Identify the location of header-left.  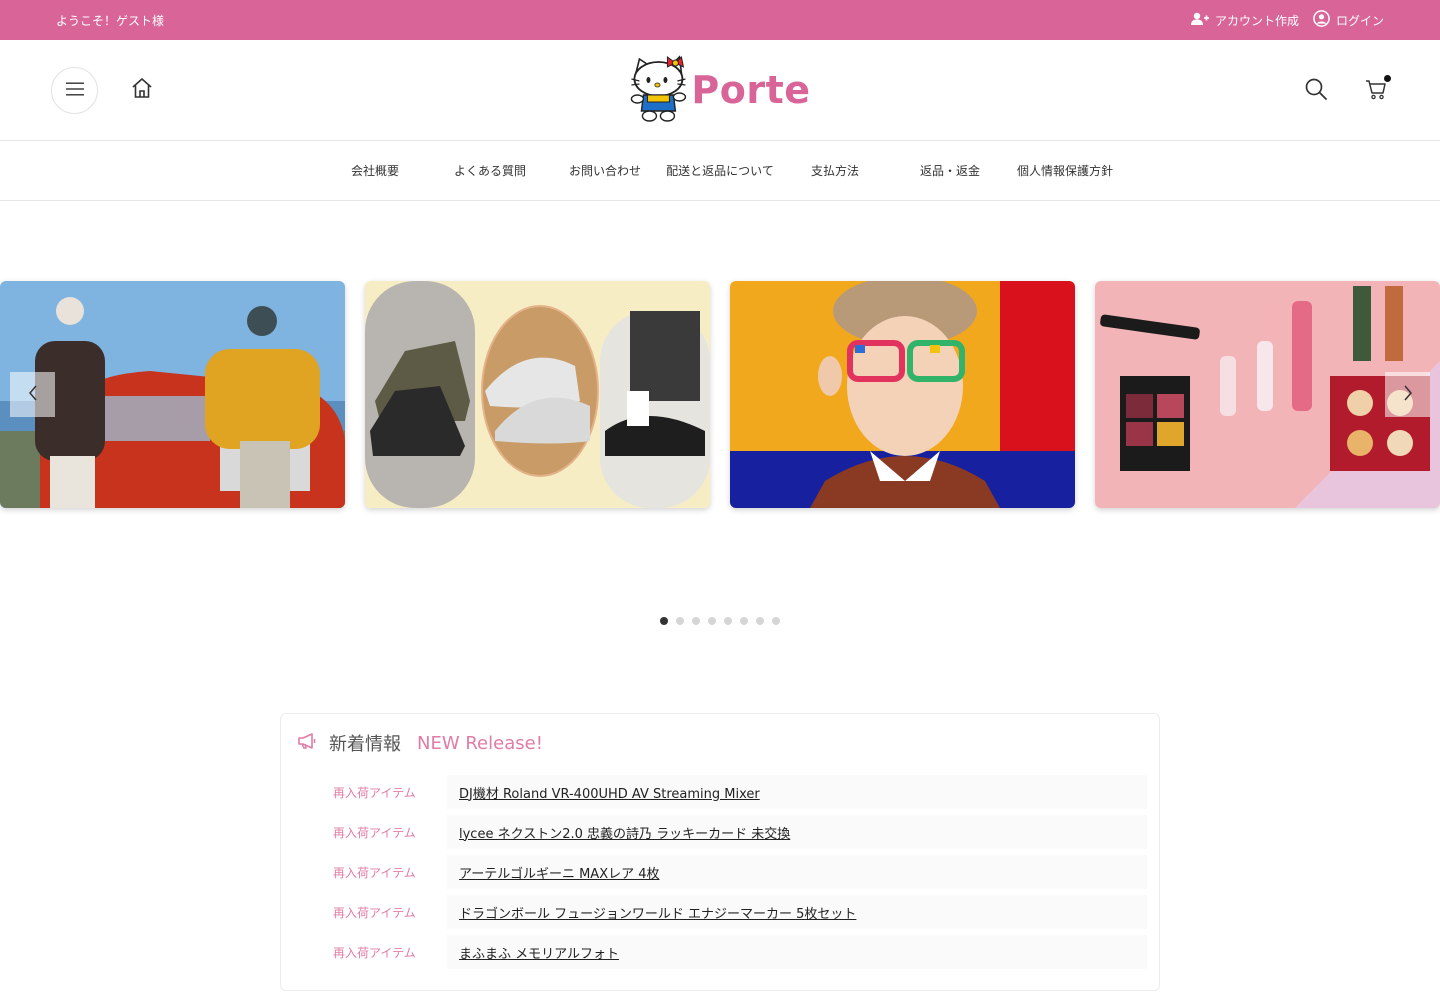
(102, 90).